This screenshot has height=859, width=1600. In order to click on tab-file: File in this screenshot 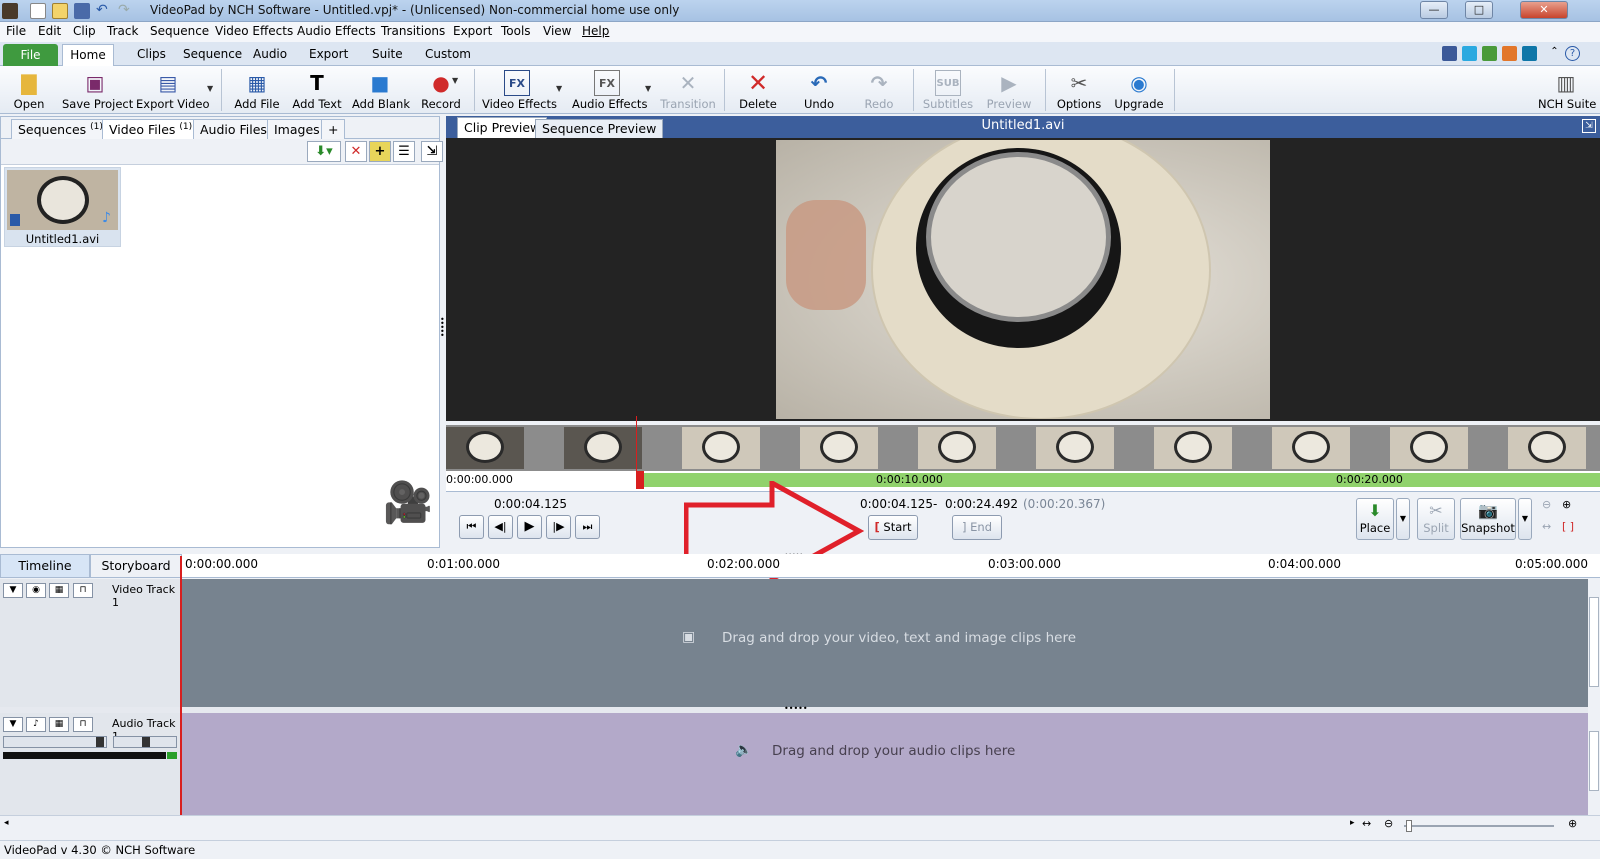, I will do `click(30, 55)`.